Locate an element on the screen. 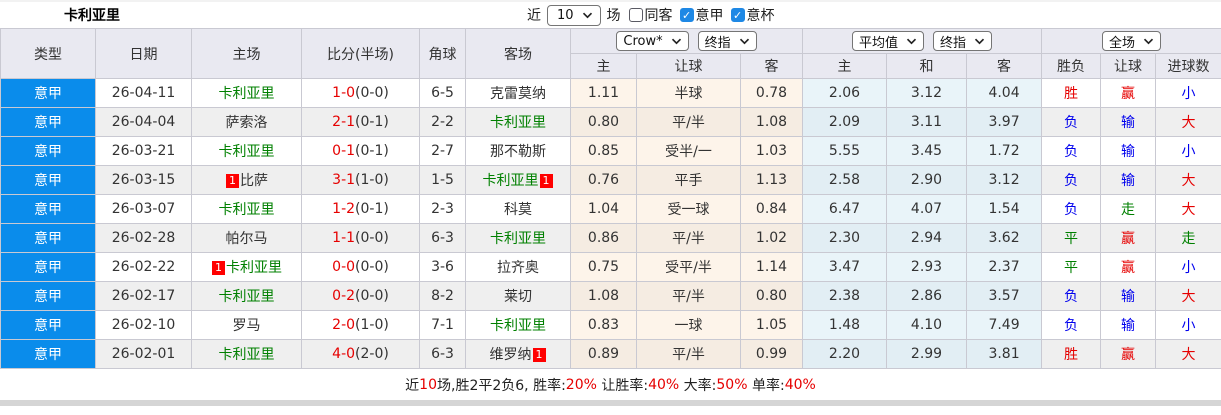 The width and height of the screenshot is (1221, 415). filter-bar: 近 10 场 同客 ✓ 意甲 ✓ 意杯 is located at coordinates (651, 15).